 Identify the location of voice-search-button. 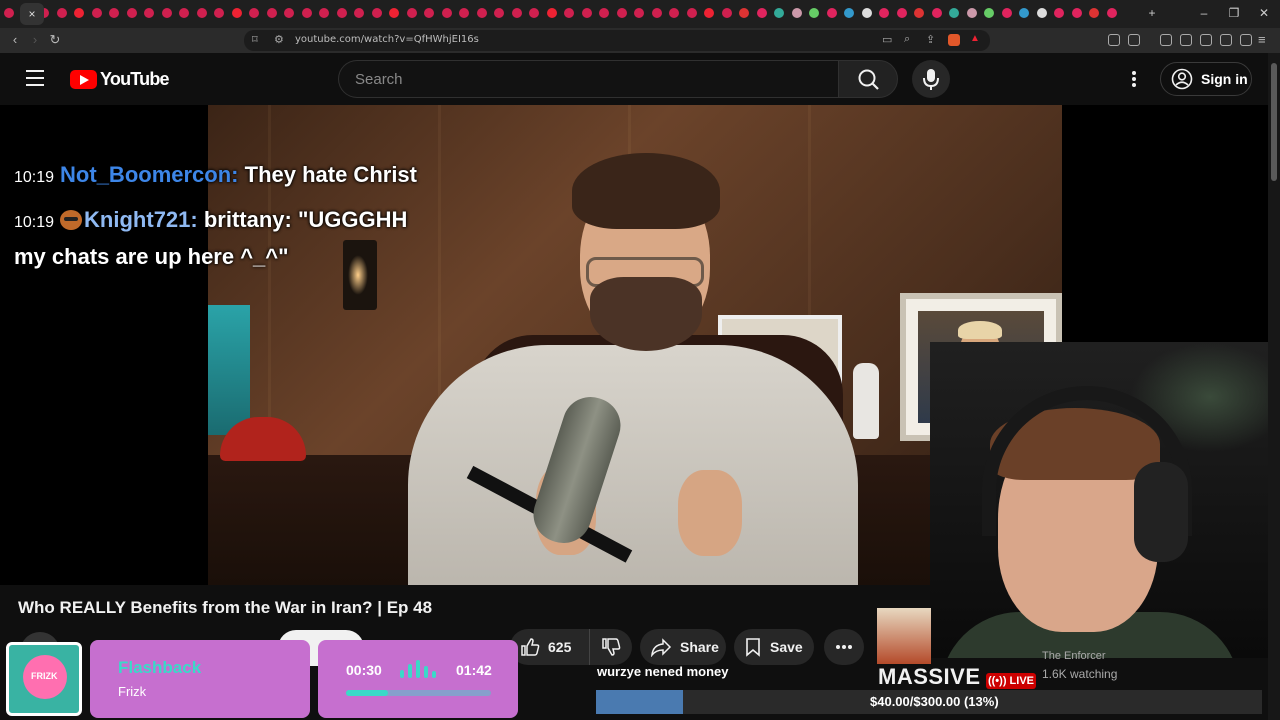
(931, 79).